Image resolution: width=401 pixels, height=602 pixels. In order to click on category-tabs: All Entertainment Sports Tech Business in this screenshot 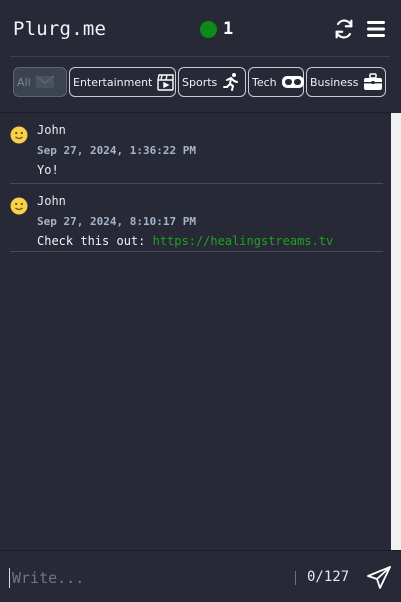, I will do `click(199, 82)`.